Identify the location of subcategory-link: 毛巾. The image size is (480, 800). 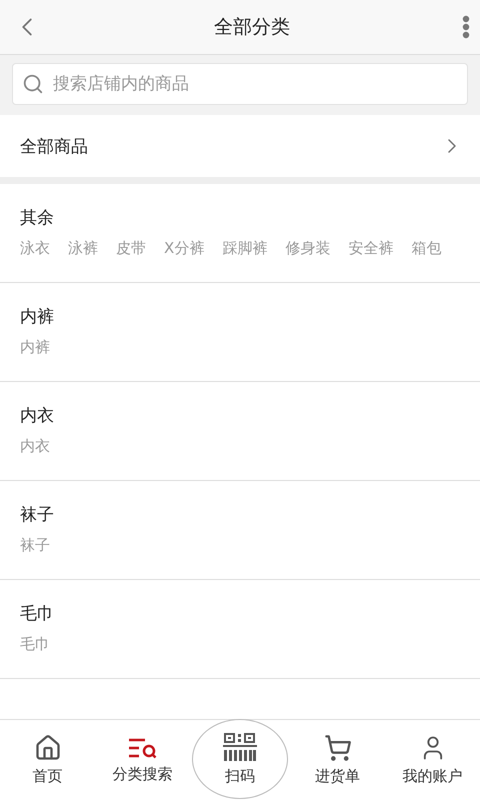
(35, 644).